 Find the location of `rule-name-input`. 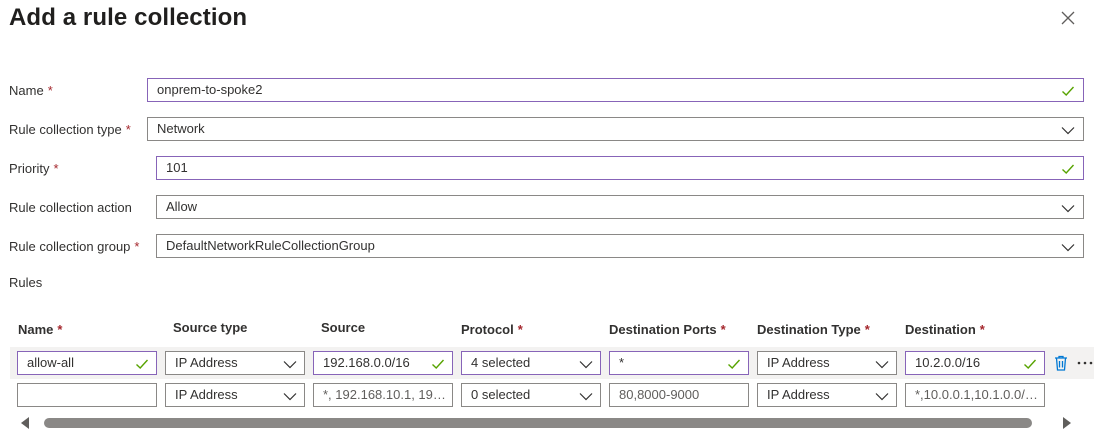

rule-name-input is located at coordinates (87, 395).